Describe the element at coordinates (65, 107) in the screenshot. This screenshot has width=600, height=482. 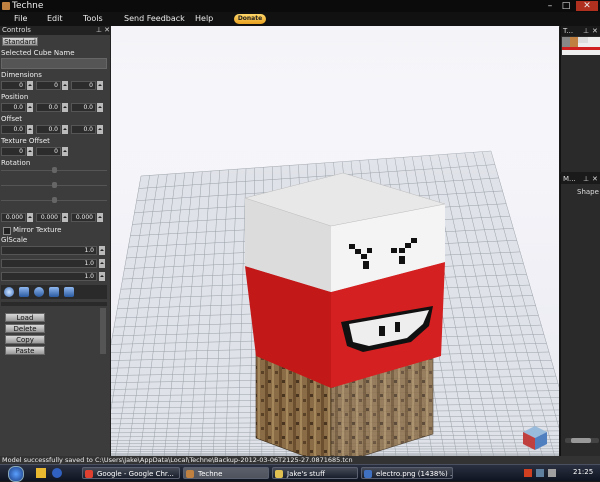
I see `position-y-stepper` at that location.